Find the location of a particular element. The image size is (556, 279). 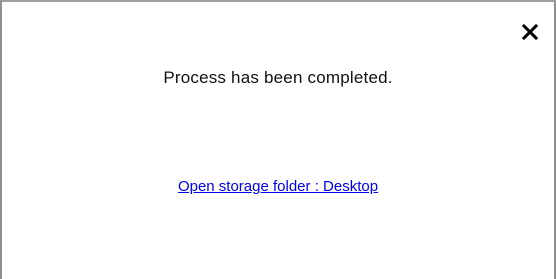

close-button is located at coordinates (530, 32).